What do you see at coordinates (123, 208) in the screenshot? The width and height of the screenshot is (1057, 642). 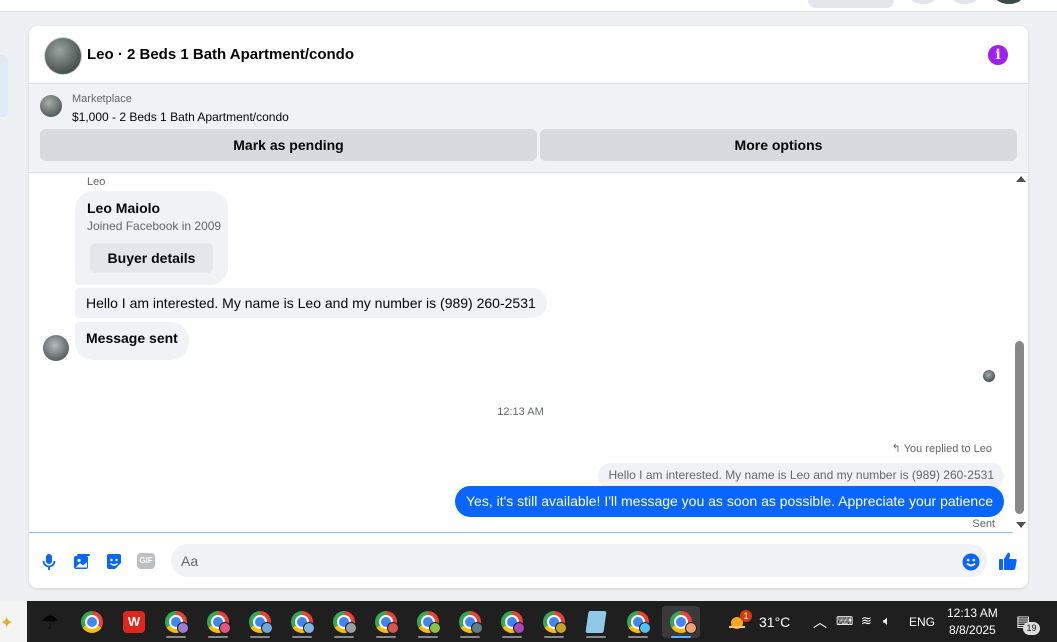 I see `buyer-name: Leo Maiolo` at bounding box center [123, 208].